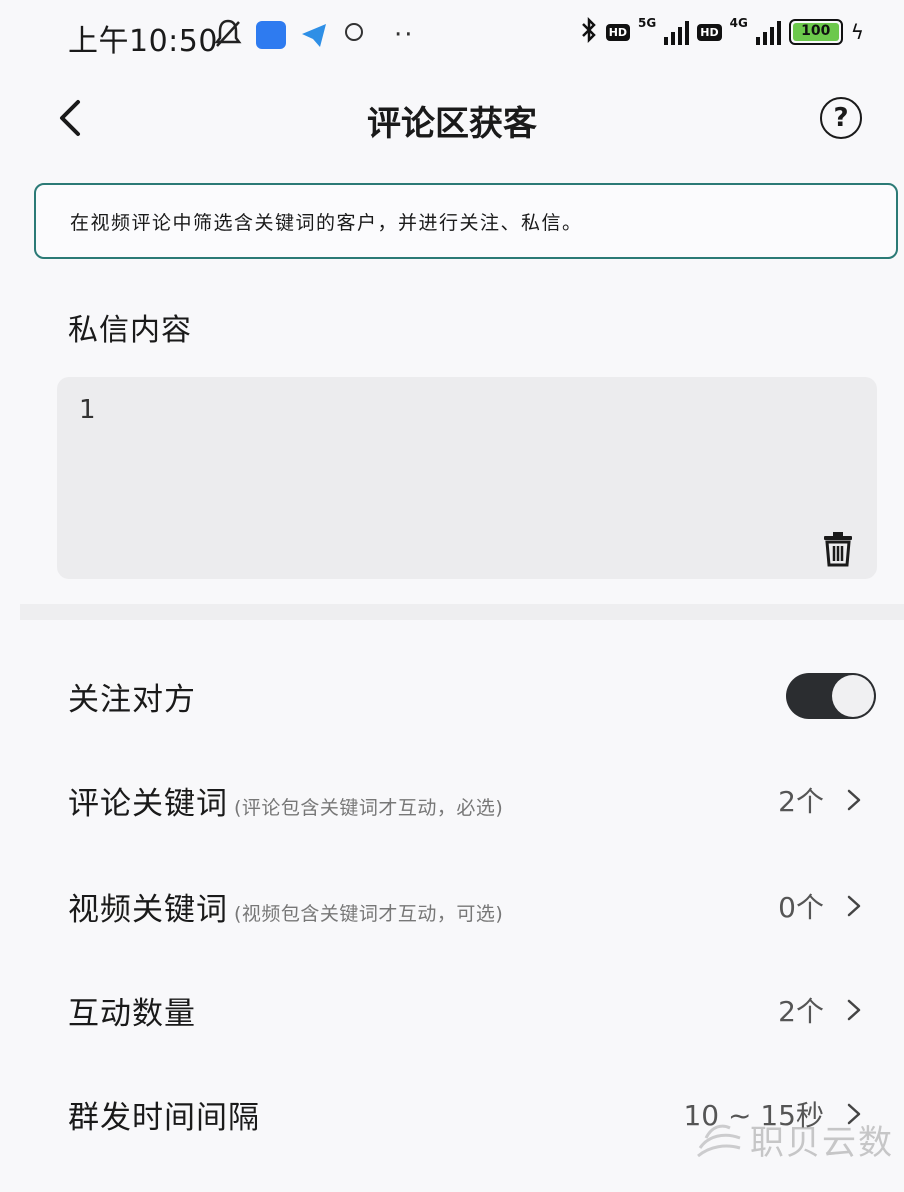 The width and height of the screenshot is (904, 1192). I want to click on question-mark-icon: ?, so click(841, 118).